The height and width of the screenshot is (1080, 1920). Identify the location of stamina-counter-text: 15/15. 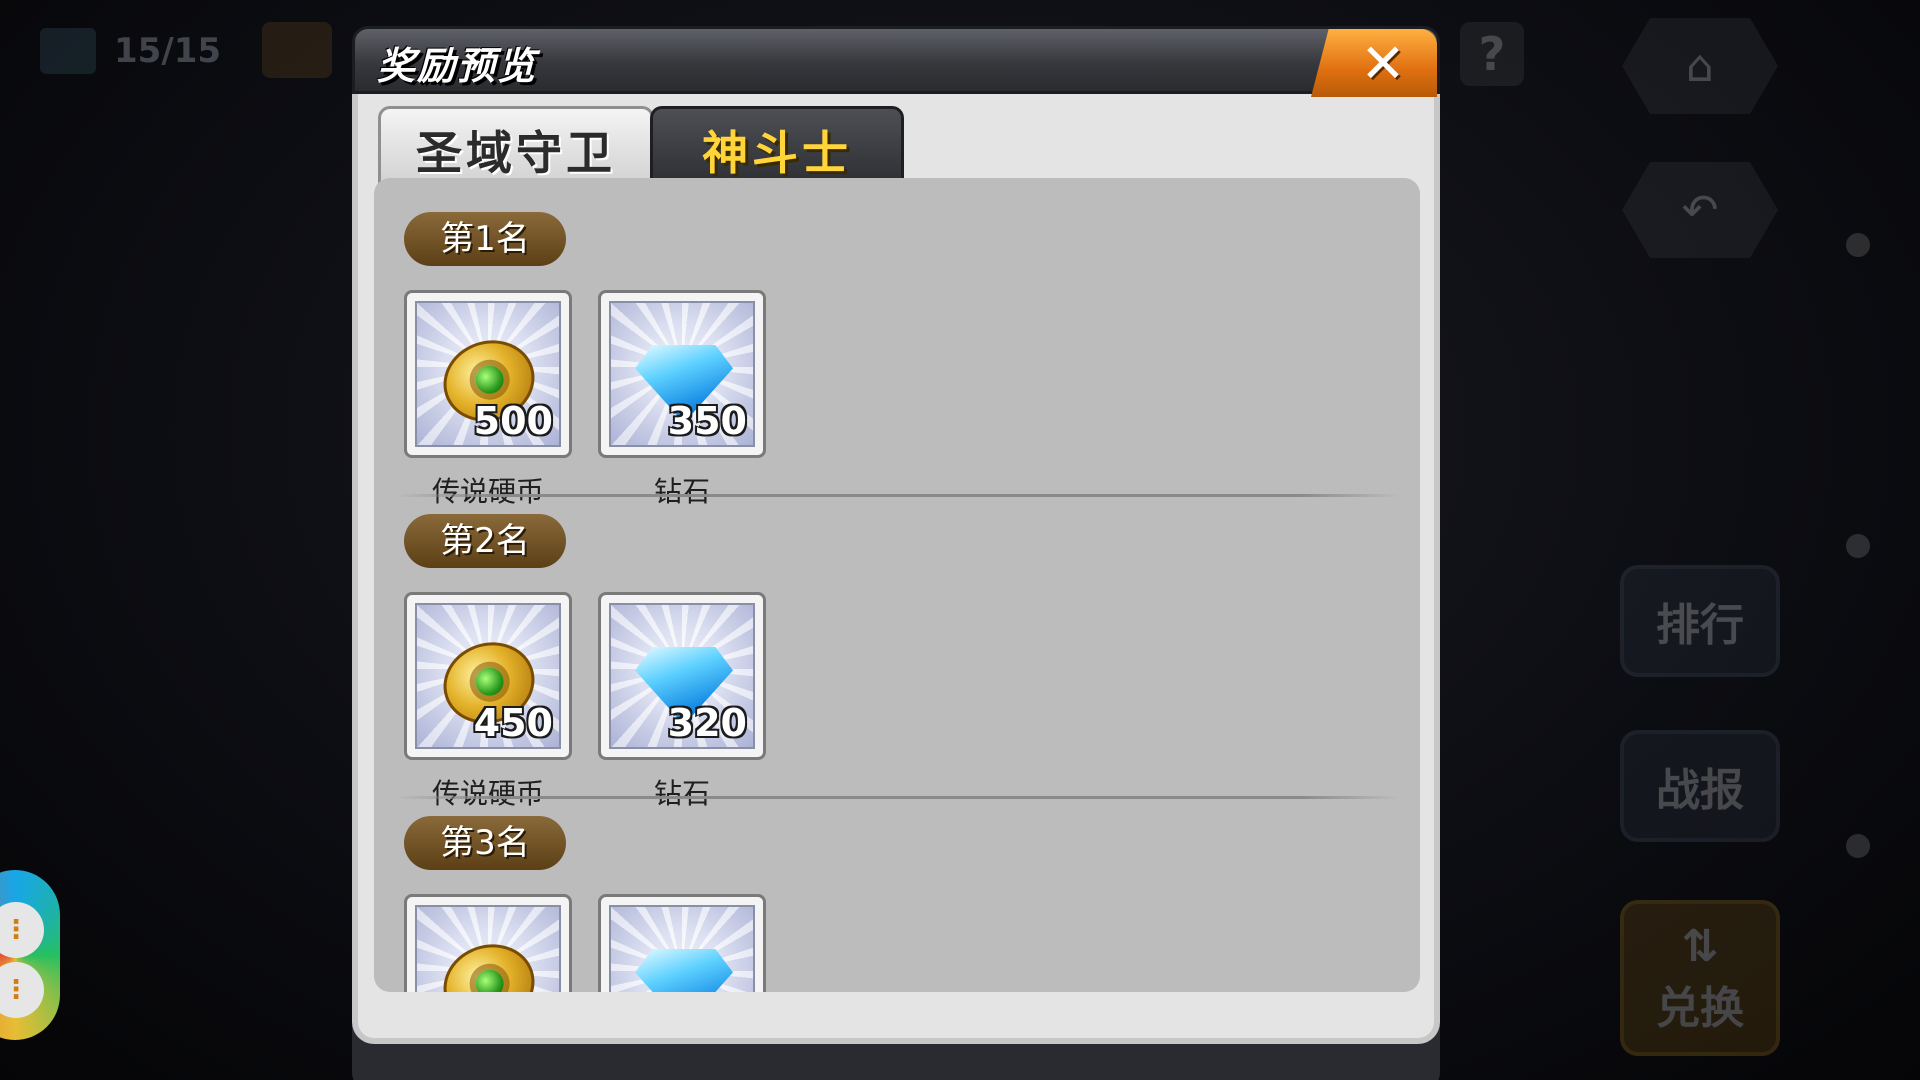
(168, 51).